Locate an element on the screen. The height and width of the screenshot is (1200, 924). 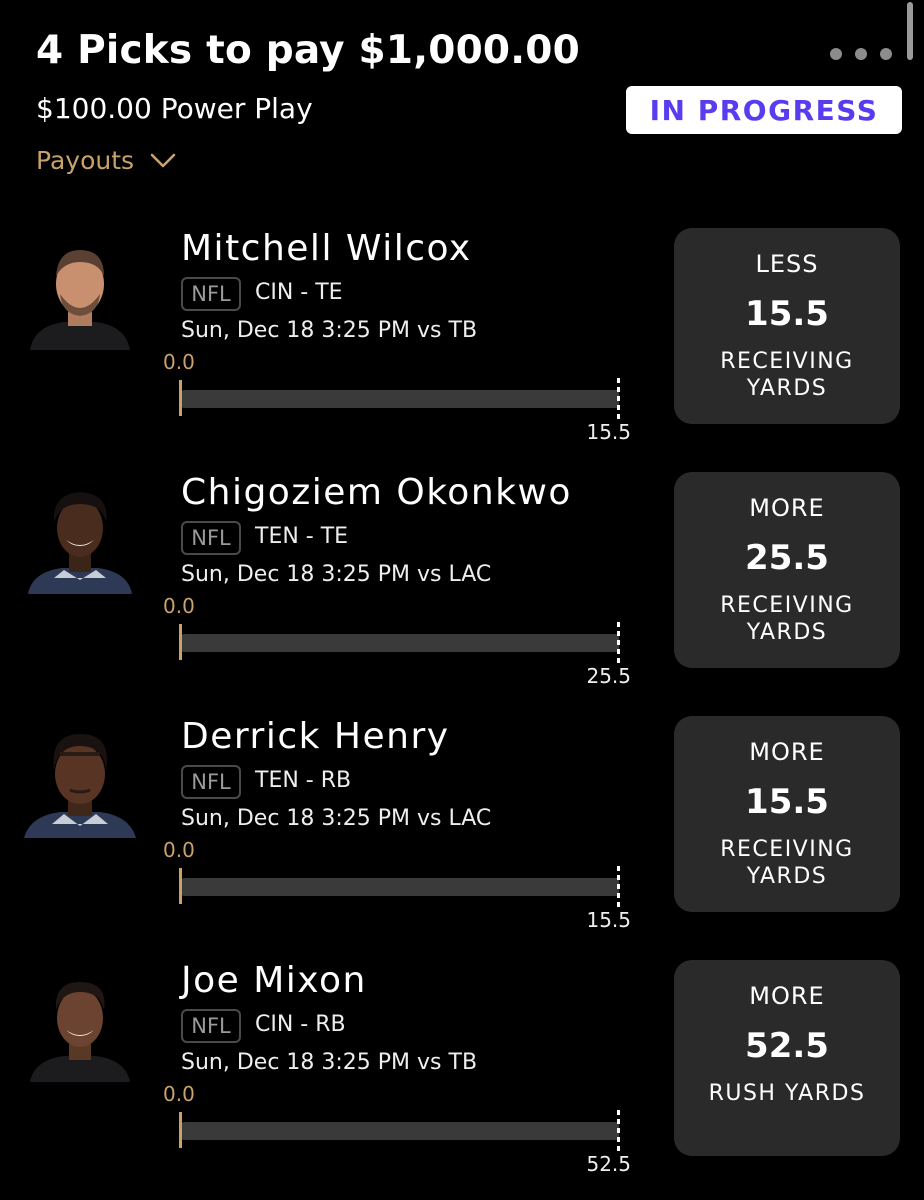
entry-subtitle: $100.00 Power Play is located at coordinates (174, 108).